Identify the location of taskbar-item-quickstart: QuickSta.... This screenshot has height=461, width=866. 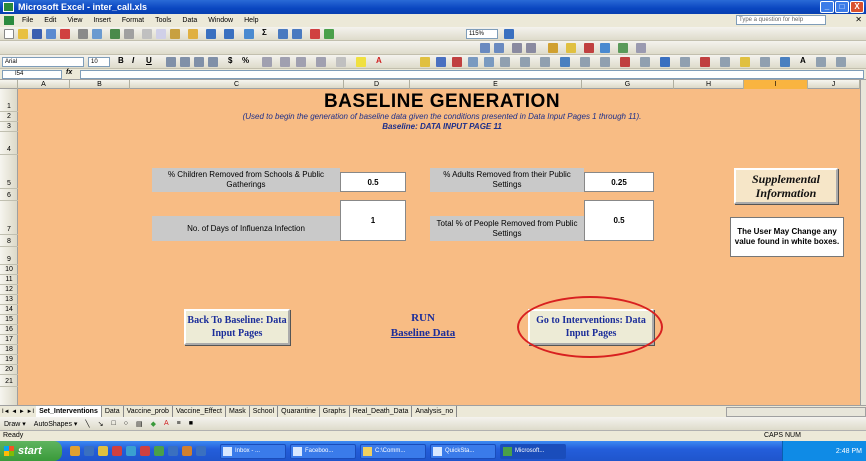
(463, 451).